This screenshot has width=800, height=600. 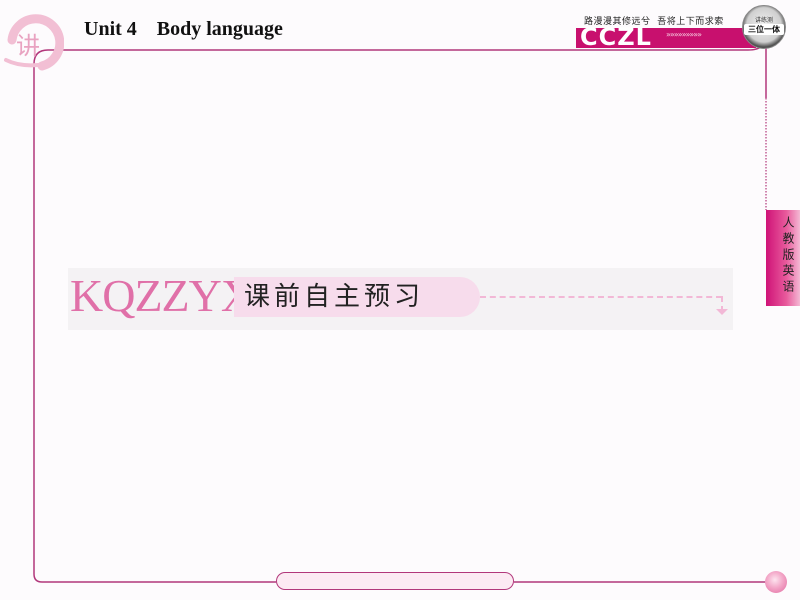 What do you see at coordinates (684, 34) in the screenshot?
I see `chevrons-icon: »»»»»»»»»` at bounding box center [684, 34].